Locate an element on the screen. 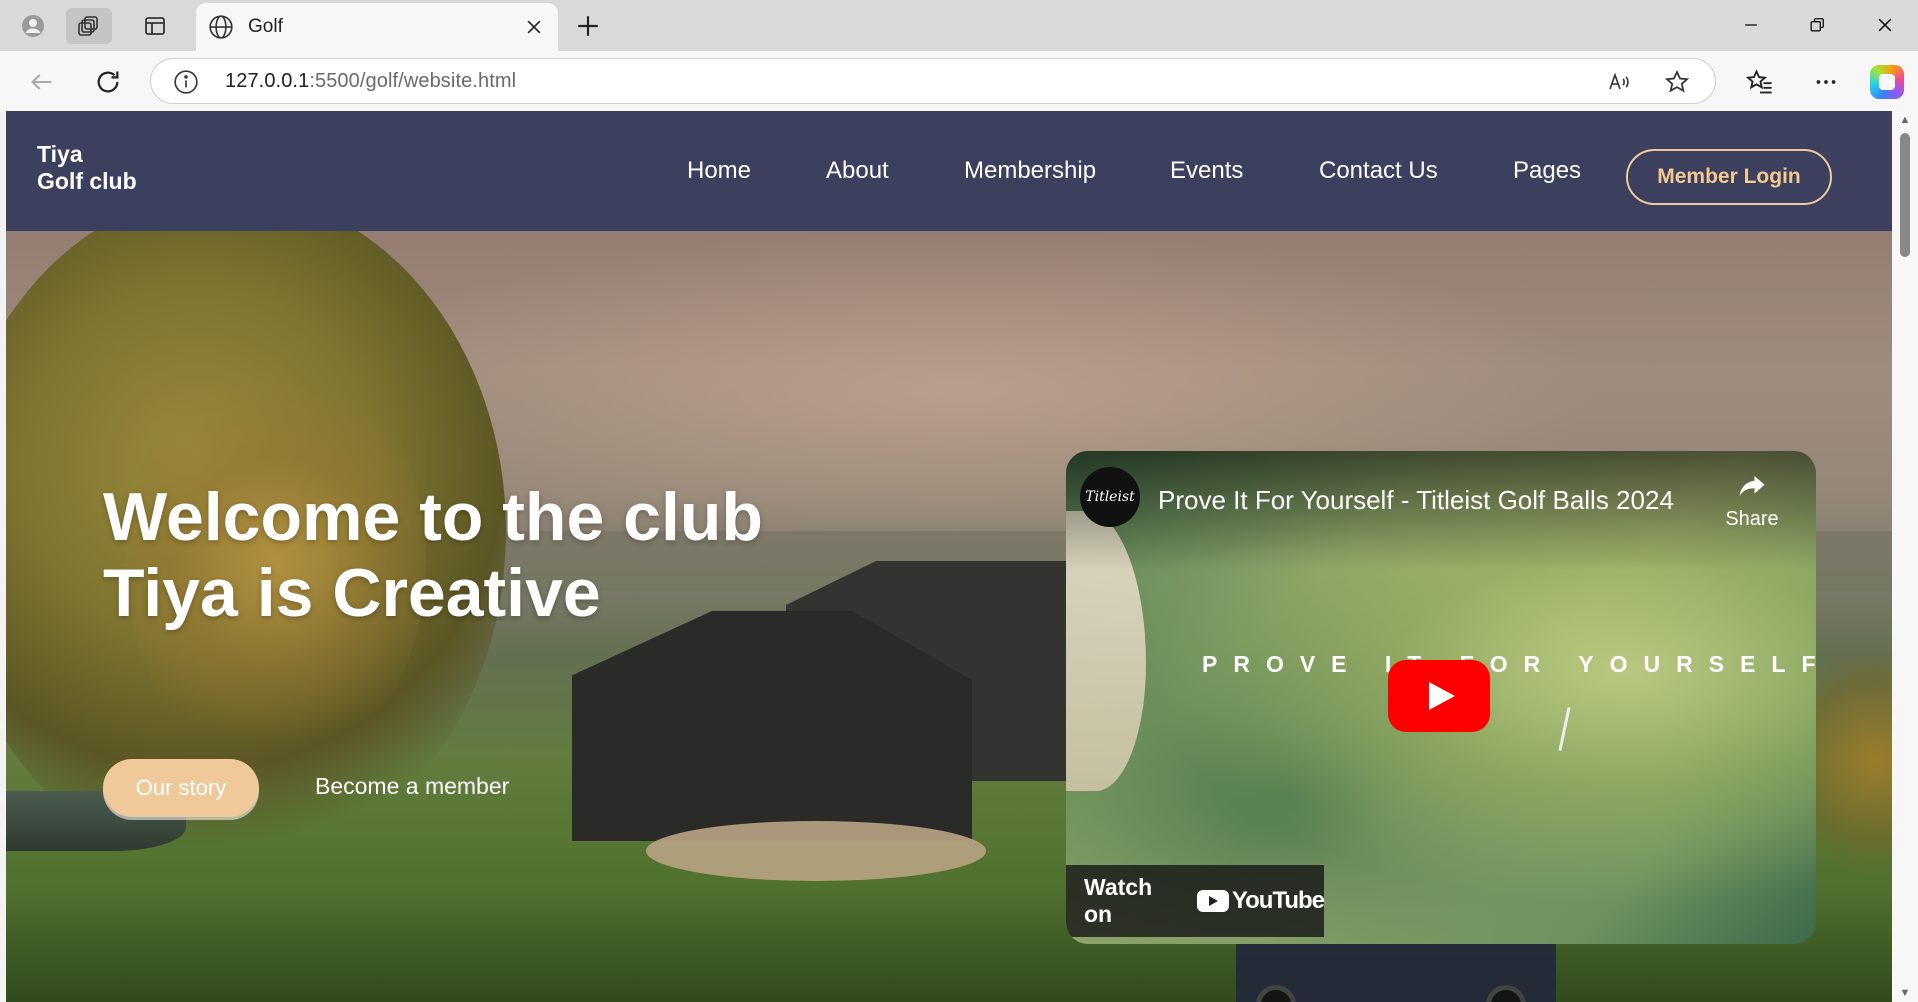 This screenshot has height=1002, width=1918. minimize-button is located at coordinates (1751, 25).